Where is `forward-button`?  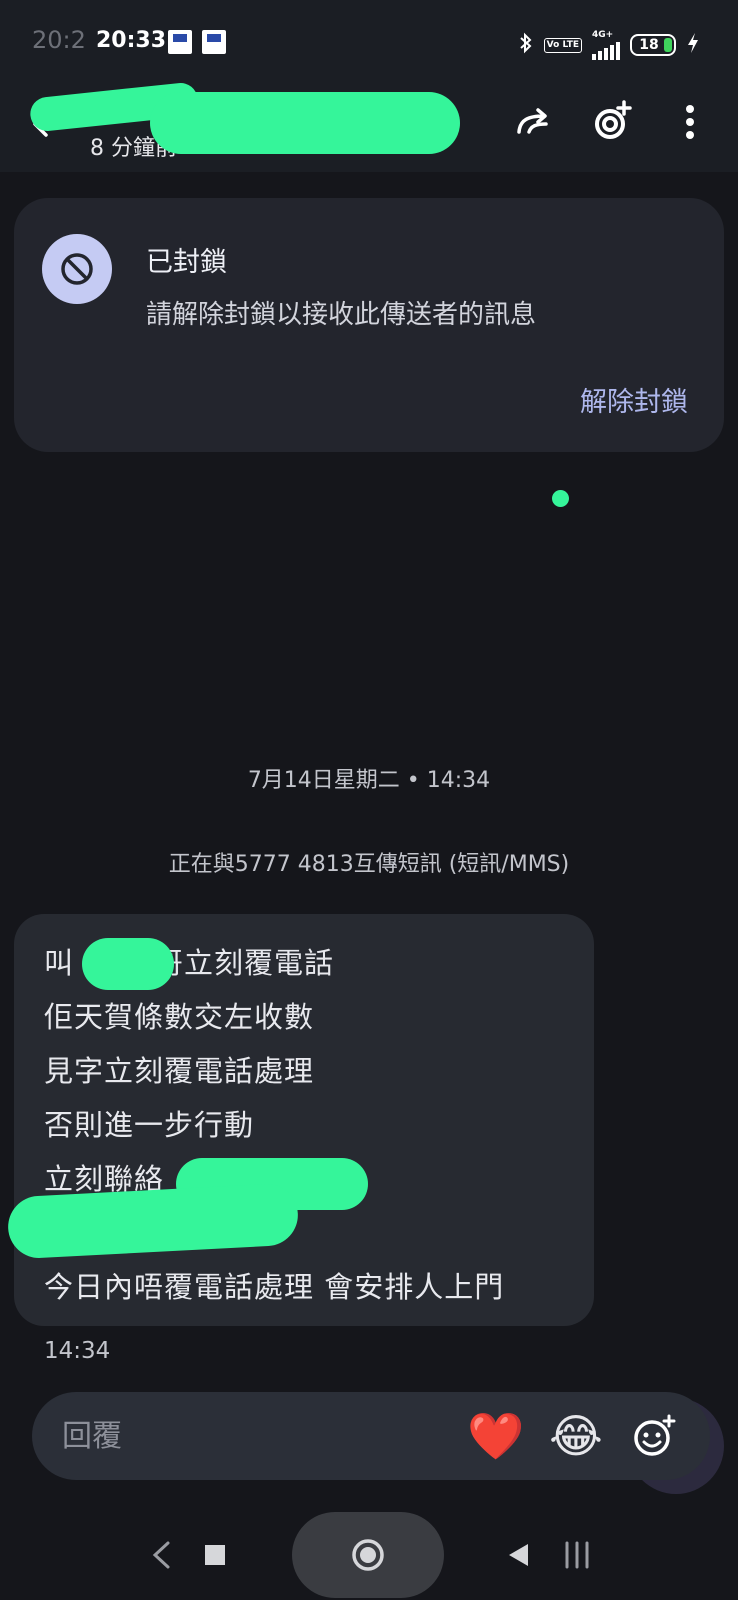 forward-button is located at coordinates (534, 122).